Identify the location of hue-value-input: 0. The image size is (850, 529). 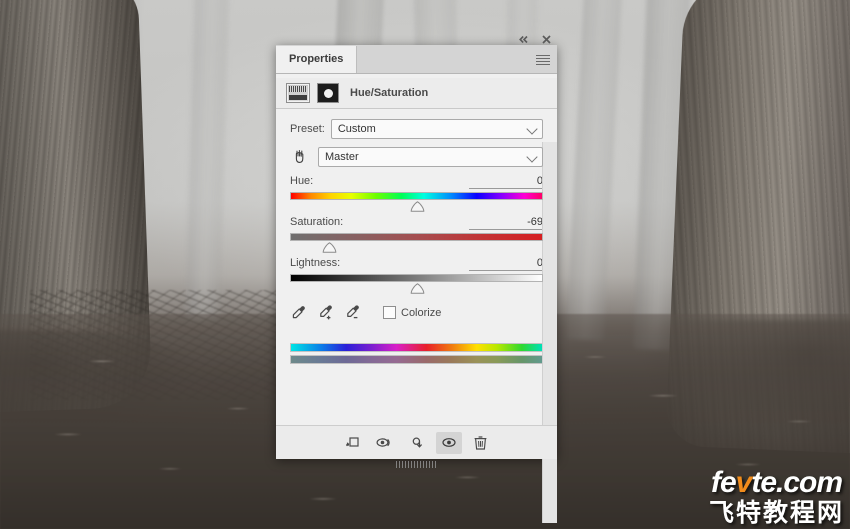
(506, 182).